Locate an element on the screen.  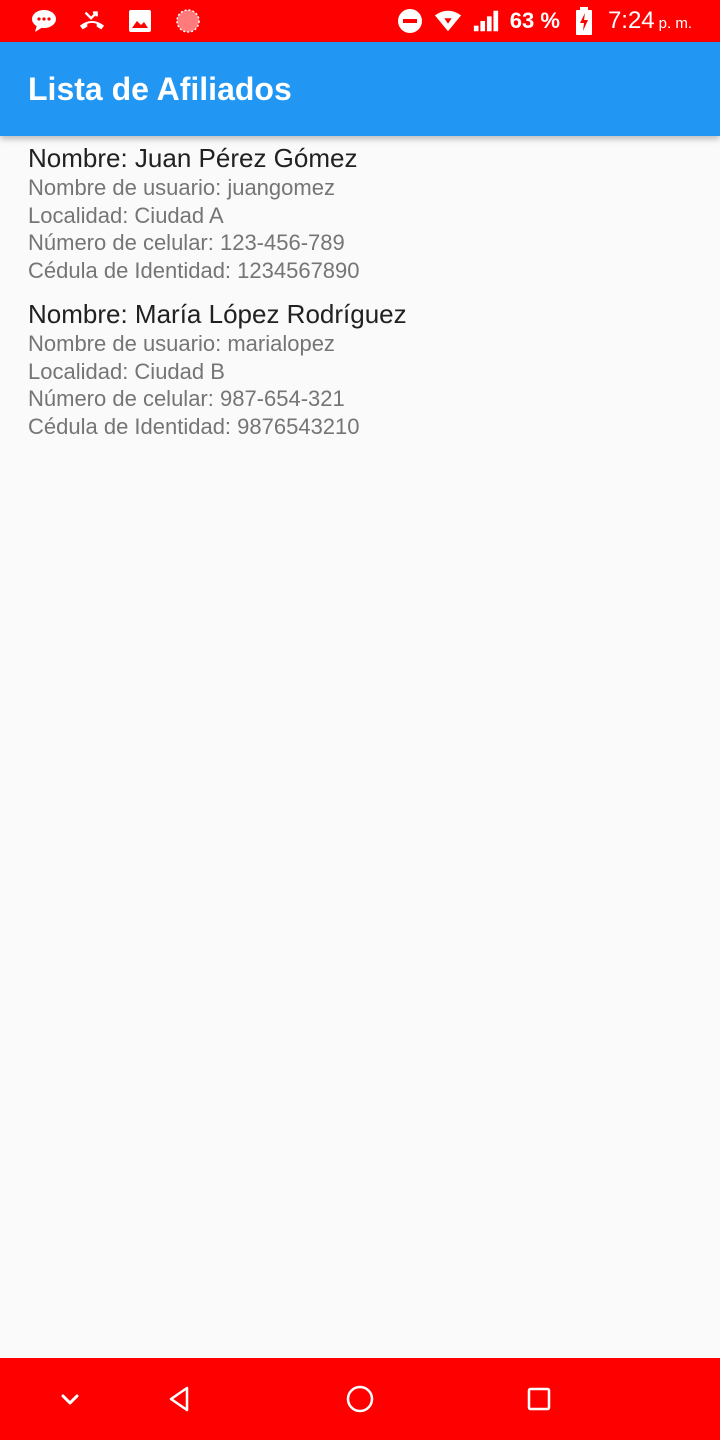
affiliate-id-card: Cédula de Identidad: 9876543210 is located at coordinates (194, 426).